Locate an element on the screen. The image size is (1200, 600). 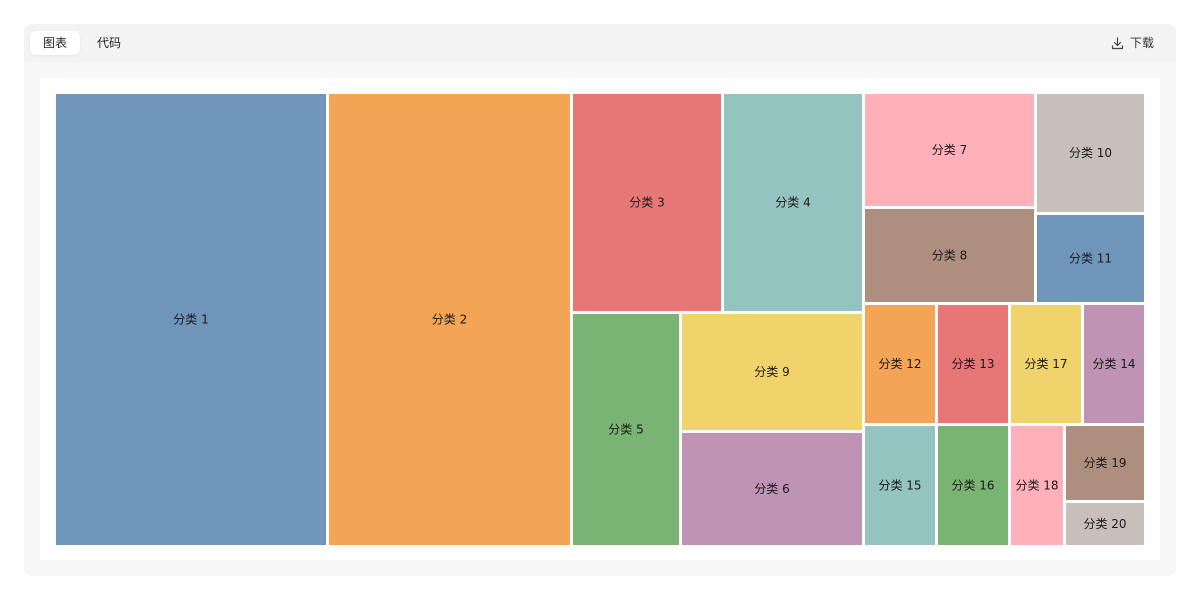
download-button: 下载 is located at coordinates (1132, 43).